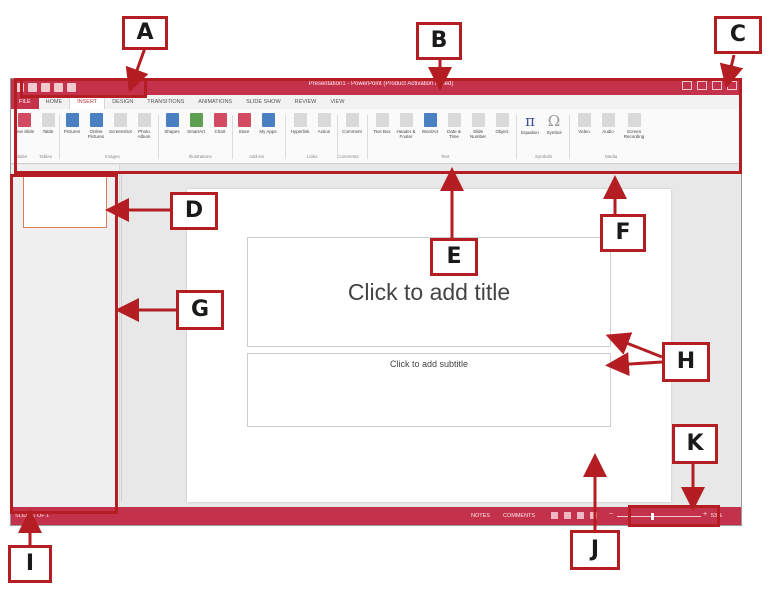 The width and height of the screenshot is (770, 590). Describe the element at coordinates (137, 70) in the screenshot. I see `arrow-a` at that location.